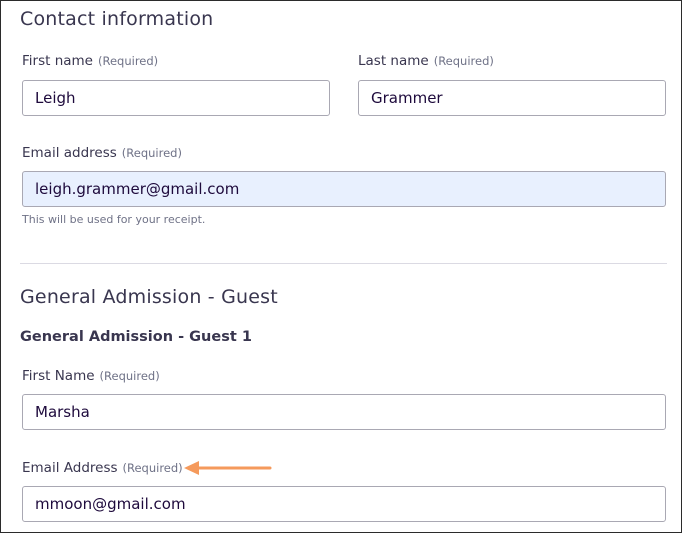 The height and width of the screenshot is (533, 682). I want to click on first-name-input, so click(176, 98).